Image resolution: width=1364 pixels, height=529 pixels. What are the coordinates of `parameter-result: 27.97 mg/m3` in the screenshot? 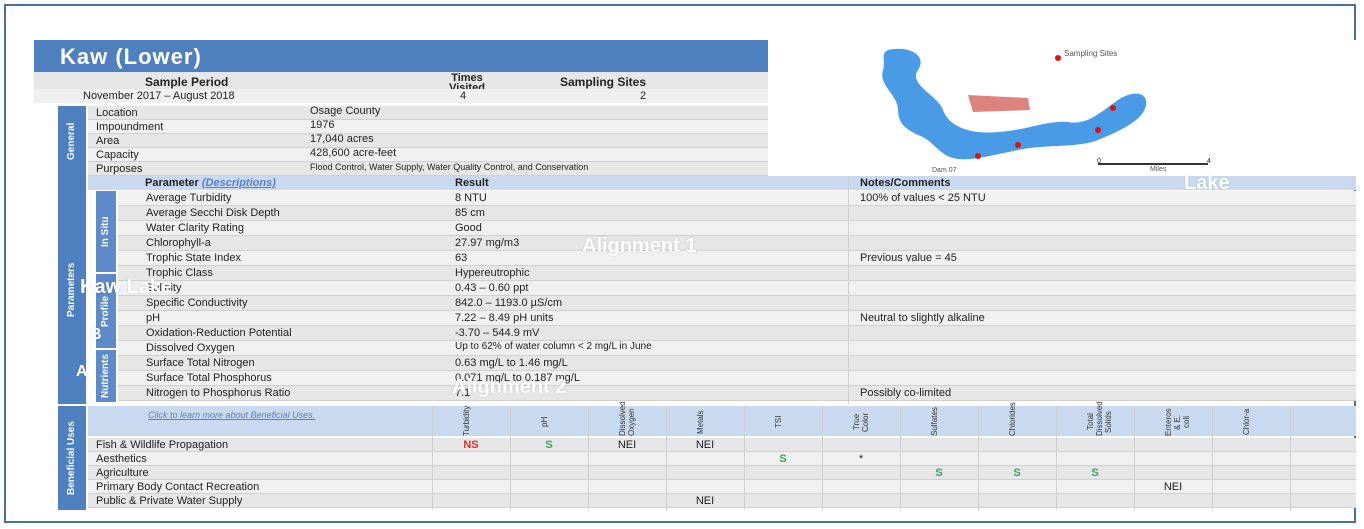 It's located at (487, 243).